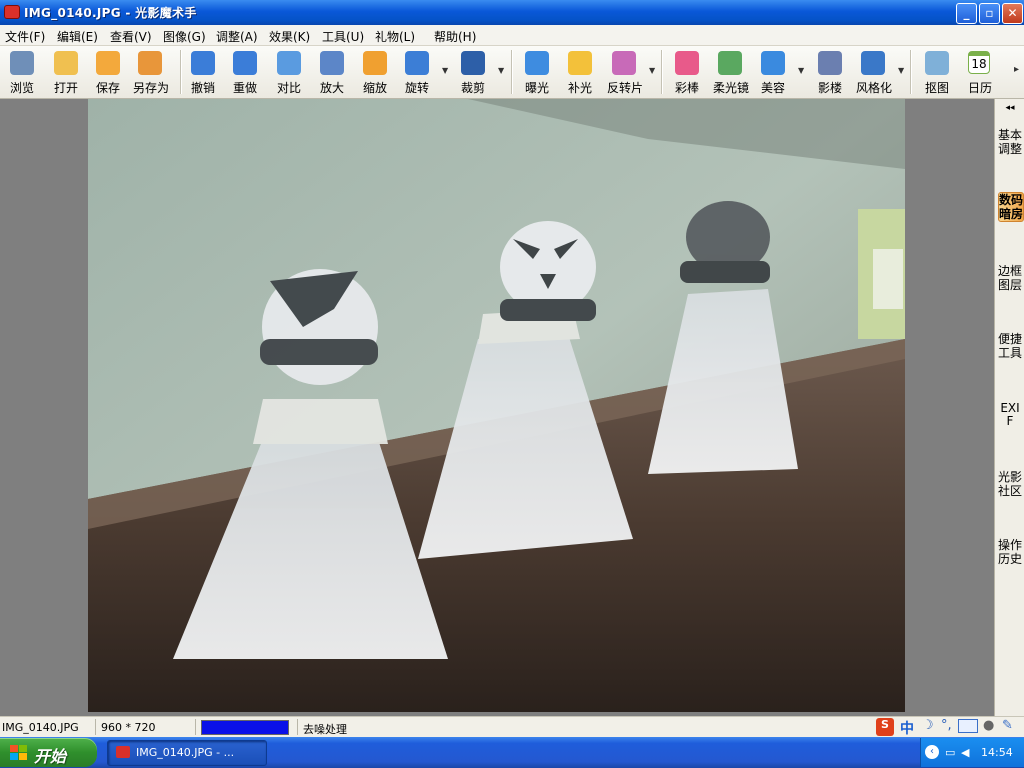 The width and height of the screenshot is (1024, 768). Describe the element at coordinates (932, 752) in the screenshot. I see `show-hidden-icons-chevron-icon: ‹` at that location.